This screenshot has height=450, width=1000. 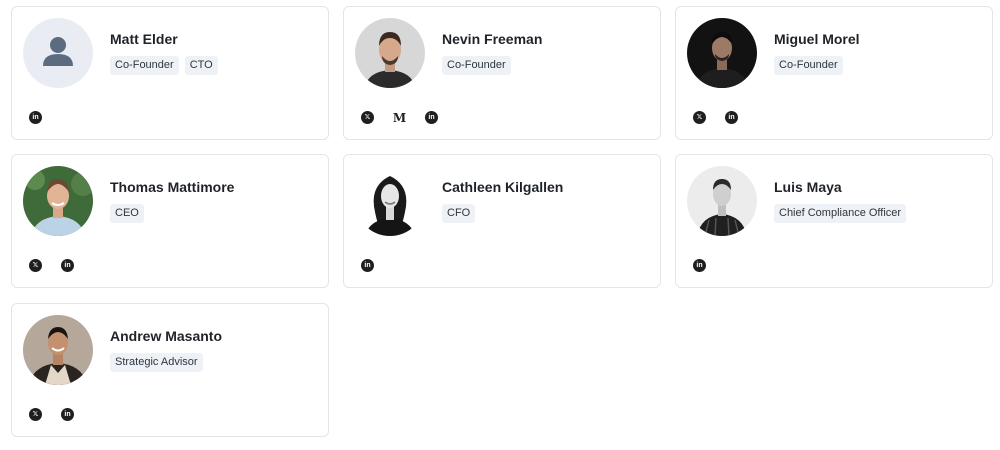 I want to click on role-tag: CFO, so click(x=459, y=213).